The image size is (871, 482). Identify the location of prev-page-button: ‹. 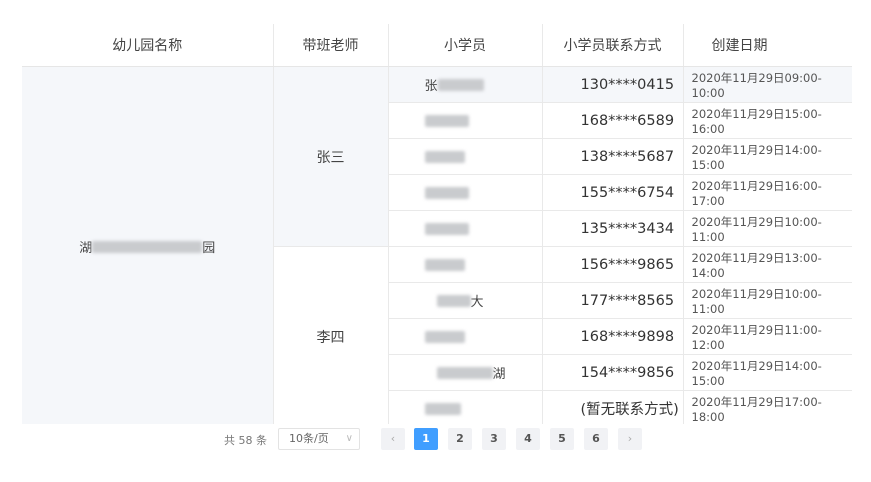
(393, 439).